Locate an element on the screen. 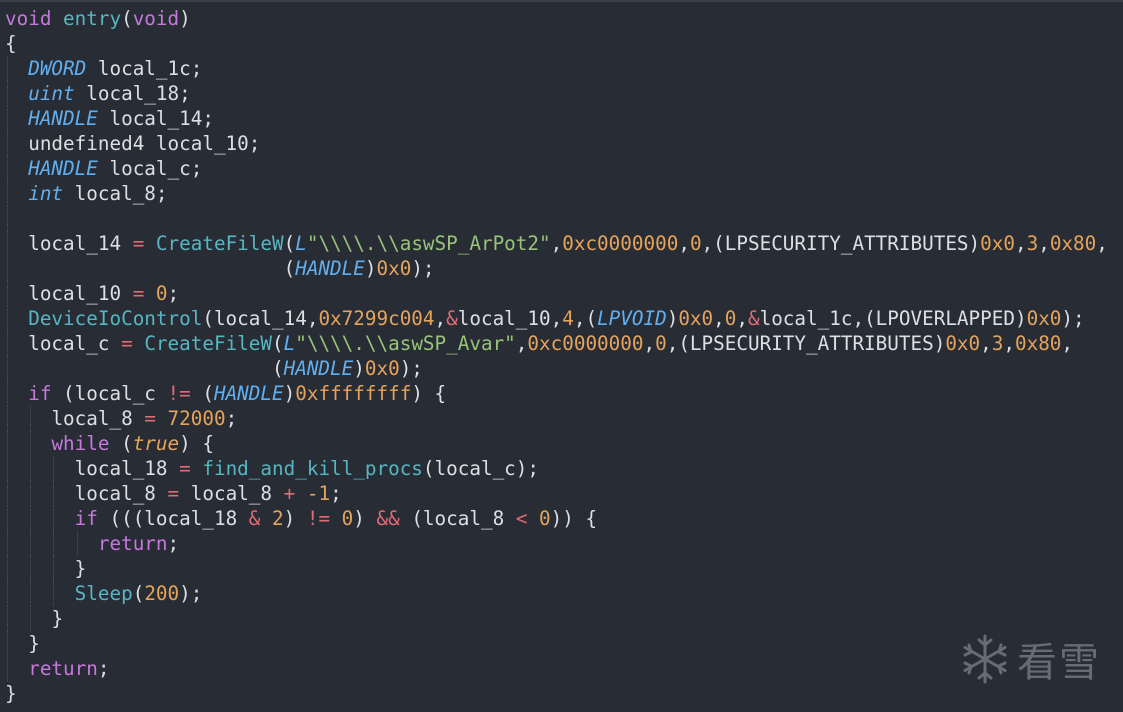 The image size is (1123, 712). code-operator: & is located at coordinates (254, 518).